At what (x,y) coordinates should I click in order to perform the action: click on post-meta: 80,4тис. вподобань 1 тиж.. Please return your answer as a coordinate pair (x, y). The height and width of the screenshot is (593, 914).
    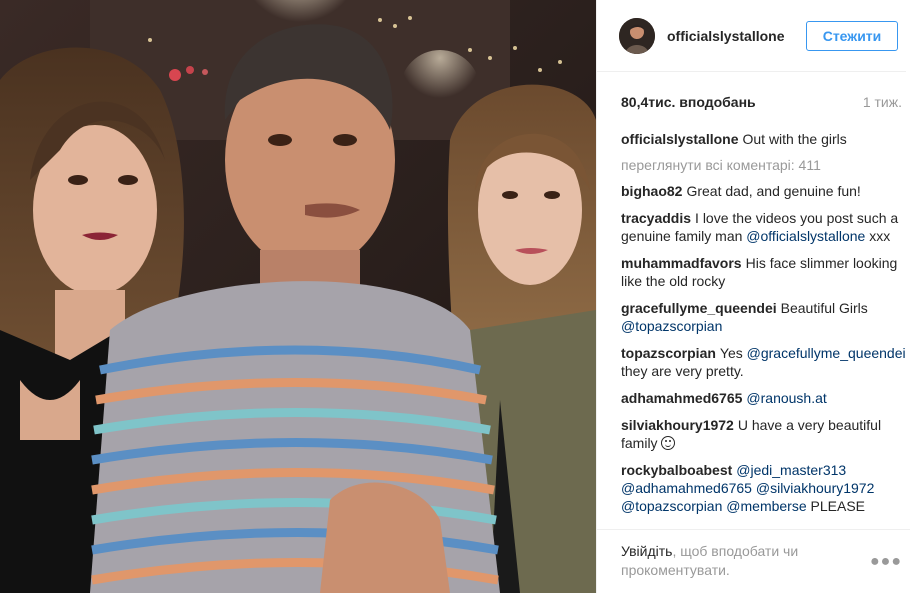
    Looking at the image, I should click on (755, 102).